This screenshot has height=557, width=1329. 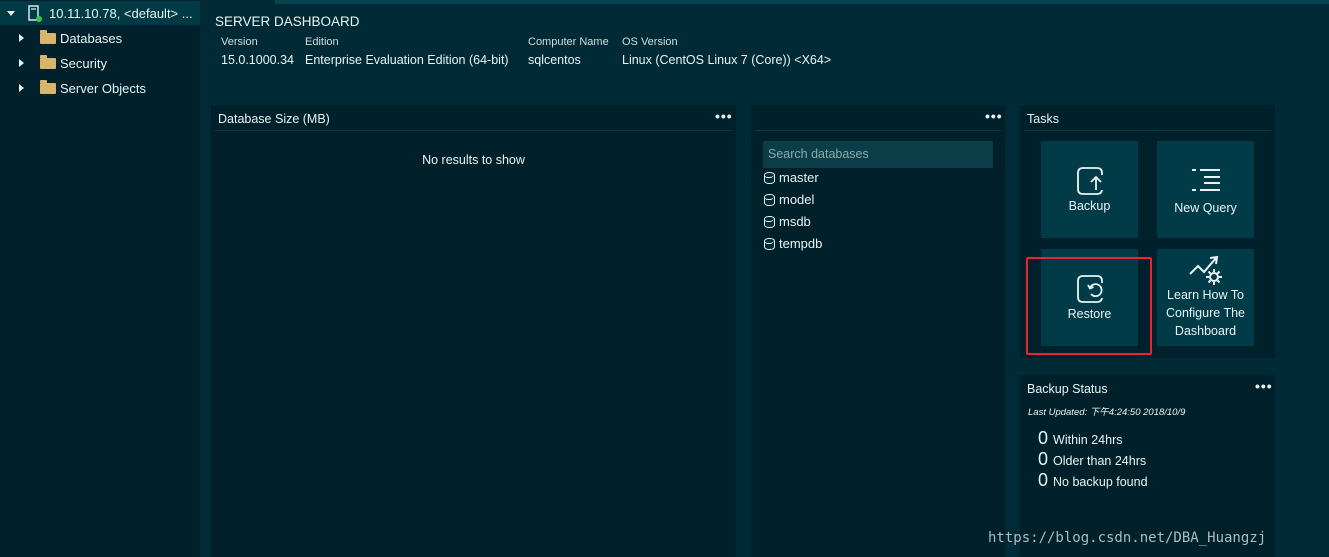 What do you see at coordinates (1089, 181) in the screenshot?
I see `backup-icon` at bounding box center [1089, 181].